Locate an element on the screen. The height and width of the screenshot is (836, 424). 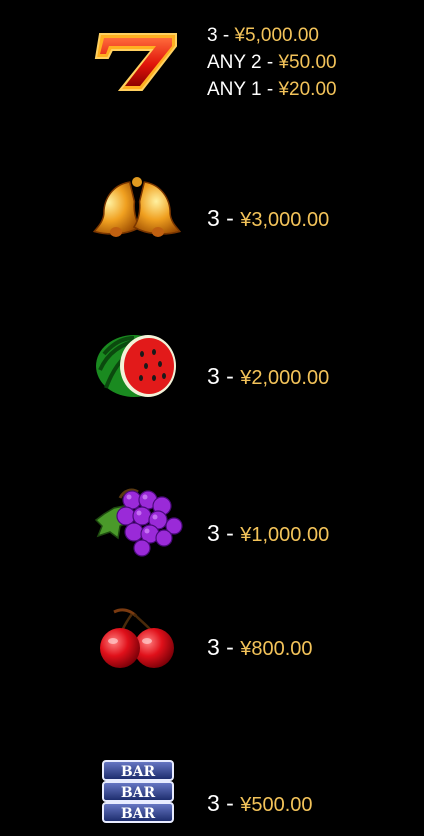
payout-amount: ¥800.00 is located at coordinates (276, 649).